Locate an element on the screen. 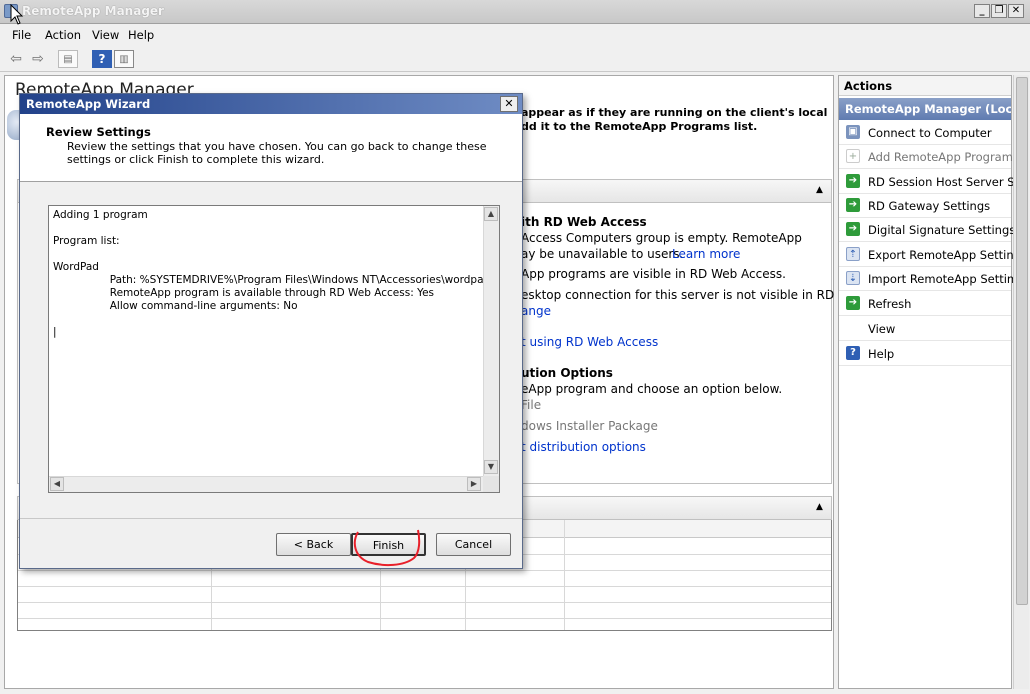 The height and width of the screenshot is (694, 1030). wizard-separator is located at coordinates (271, 518).